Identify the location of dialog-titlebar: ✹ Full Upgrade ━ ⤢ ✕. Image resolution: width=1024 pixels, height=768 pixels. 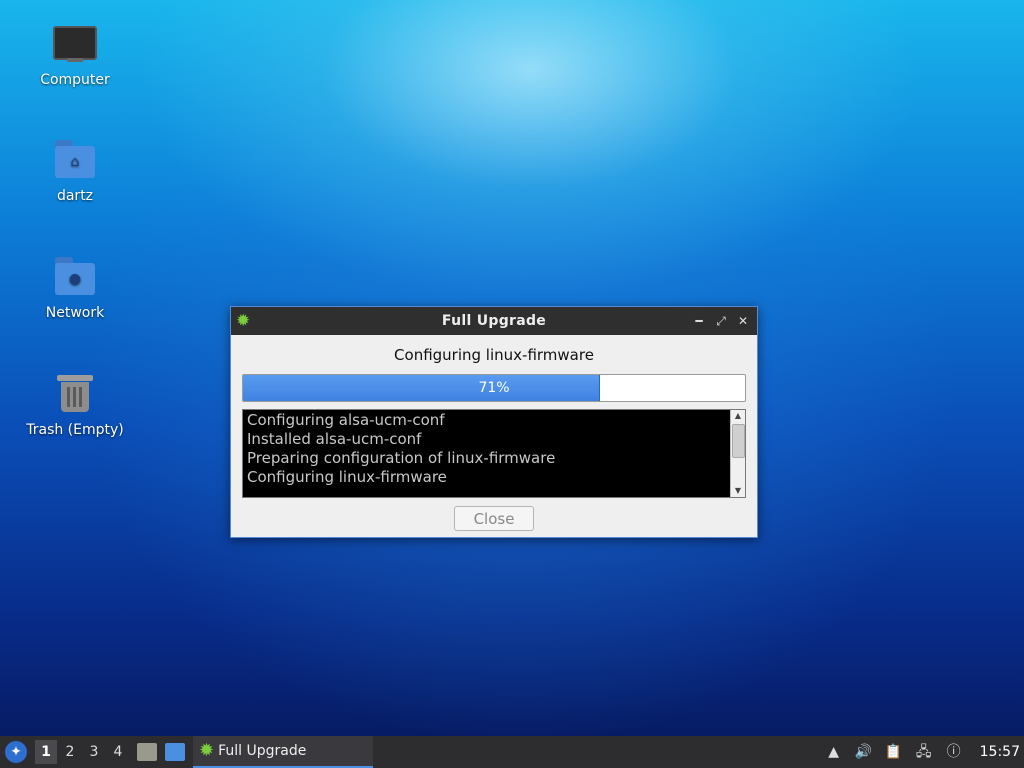
(494, 321).